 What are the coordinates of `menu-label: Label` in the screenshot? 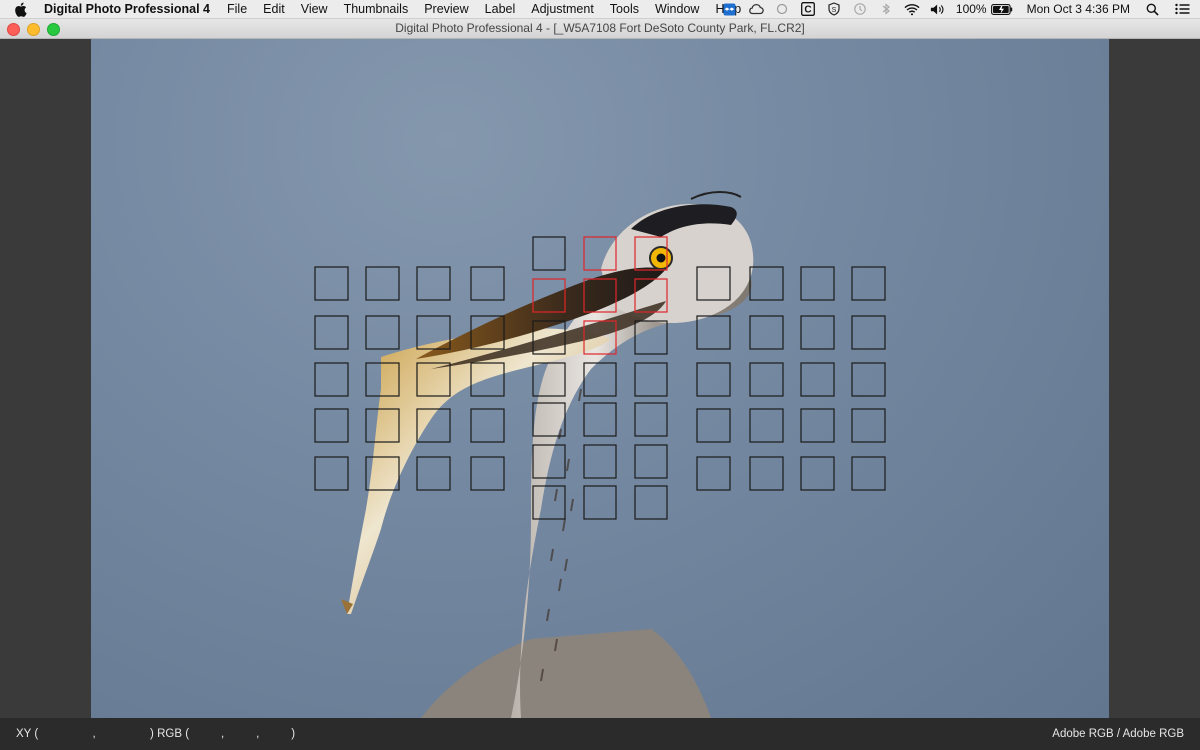 It's located at (500, 9).